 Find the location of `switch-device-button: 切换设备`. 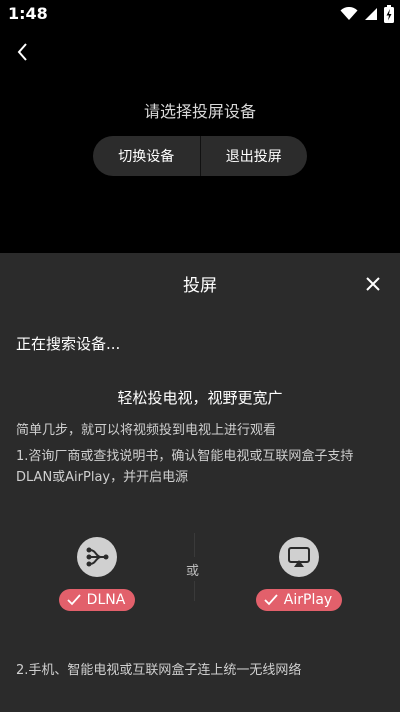

switch-device-button: 切换设备 is located at coordinates (146, 156).